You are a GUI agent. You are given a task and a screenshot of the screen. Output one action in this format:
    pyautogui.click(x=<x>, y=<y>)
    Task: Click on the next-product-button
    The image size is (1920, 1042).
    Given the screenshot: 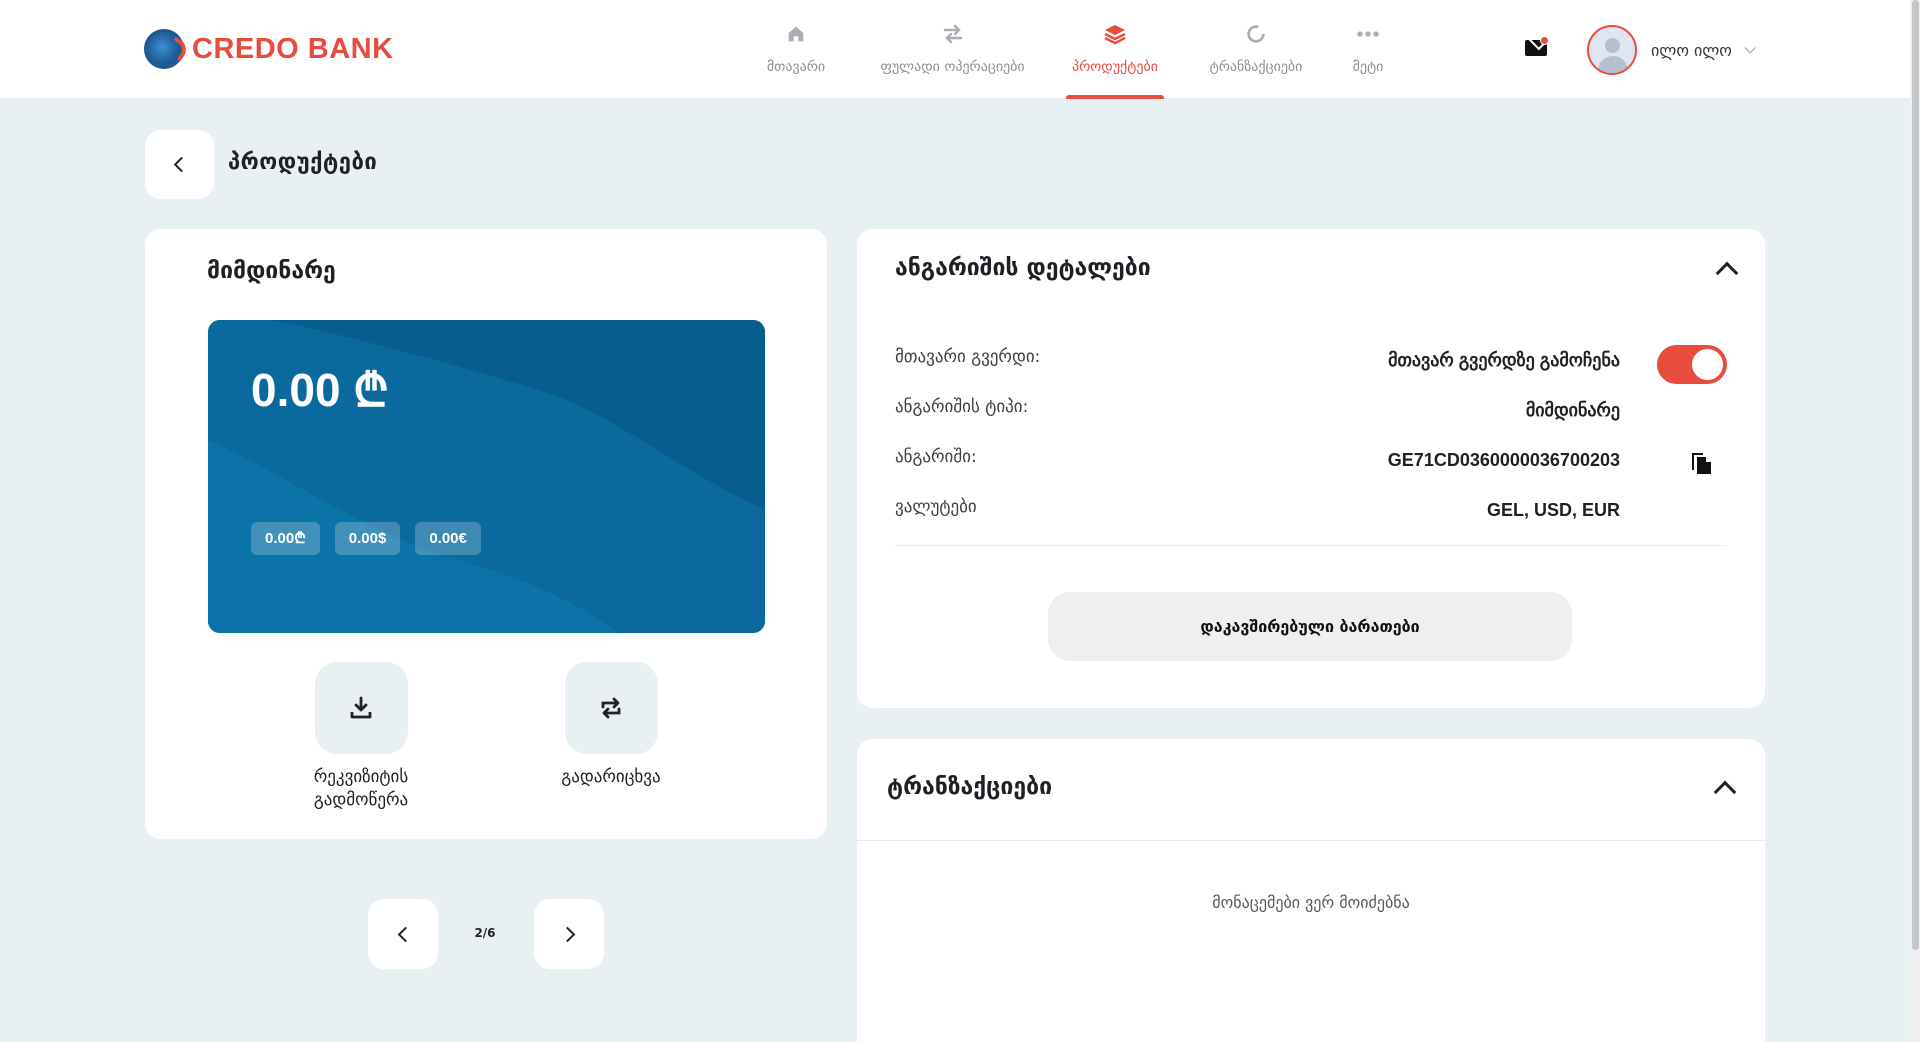 What is the action you would take?
    pyautogui.click(x=569, y=934)
    